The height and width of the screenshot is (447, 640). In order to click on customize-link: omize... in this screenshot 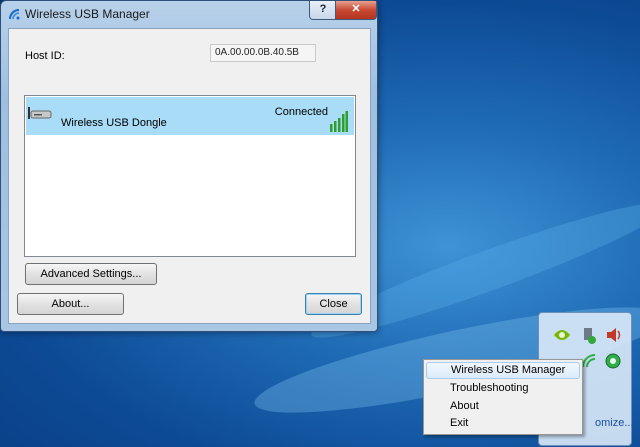, I will do `click(614, 423)`.